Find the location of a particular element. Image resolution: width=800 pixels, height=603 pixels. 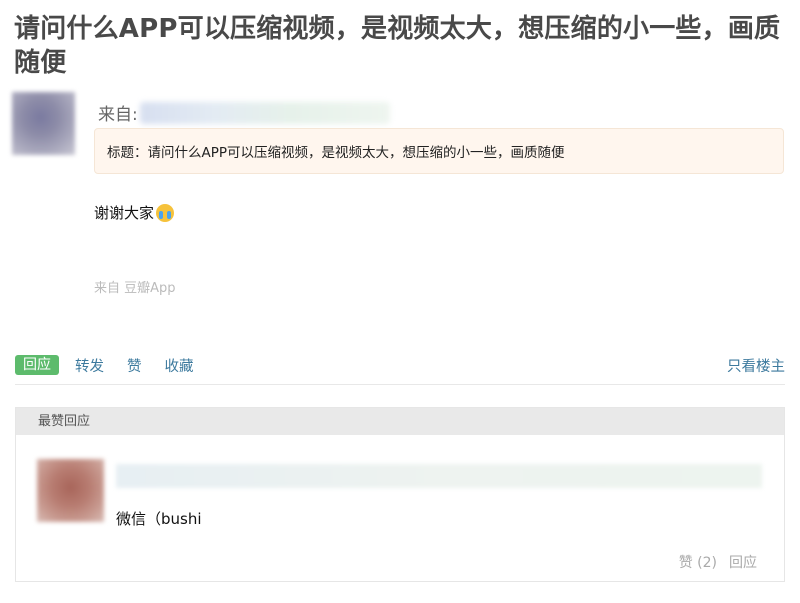

collect-link: 收藏 is located at coordinates (179, 365).